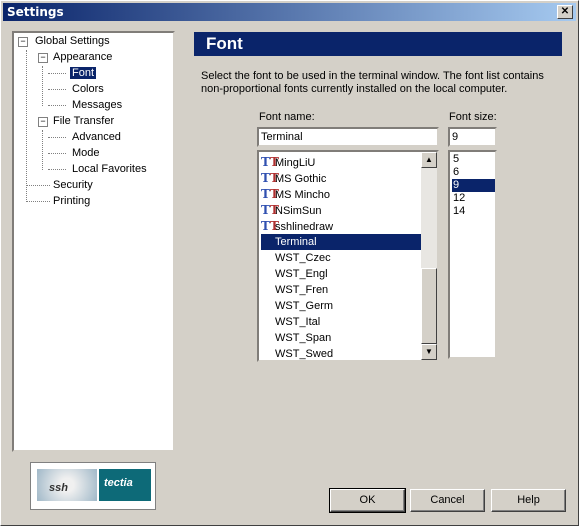 The image size is (579, 526). I want to click on font-size-label: Font size:, so click(473, 117).